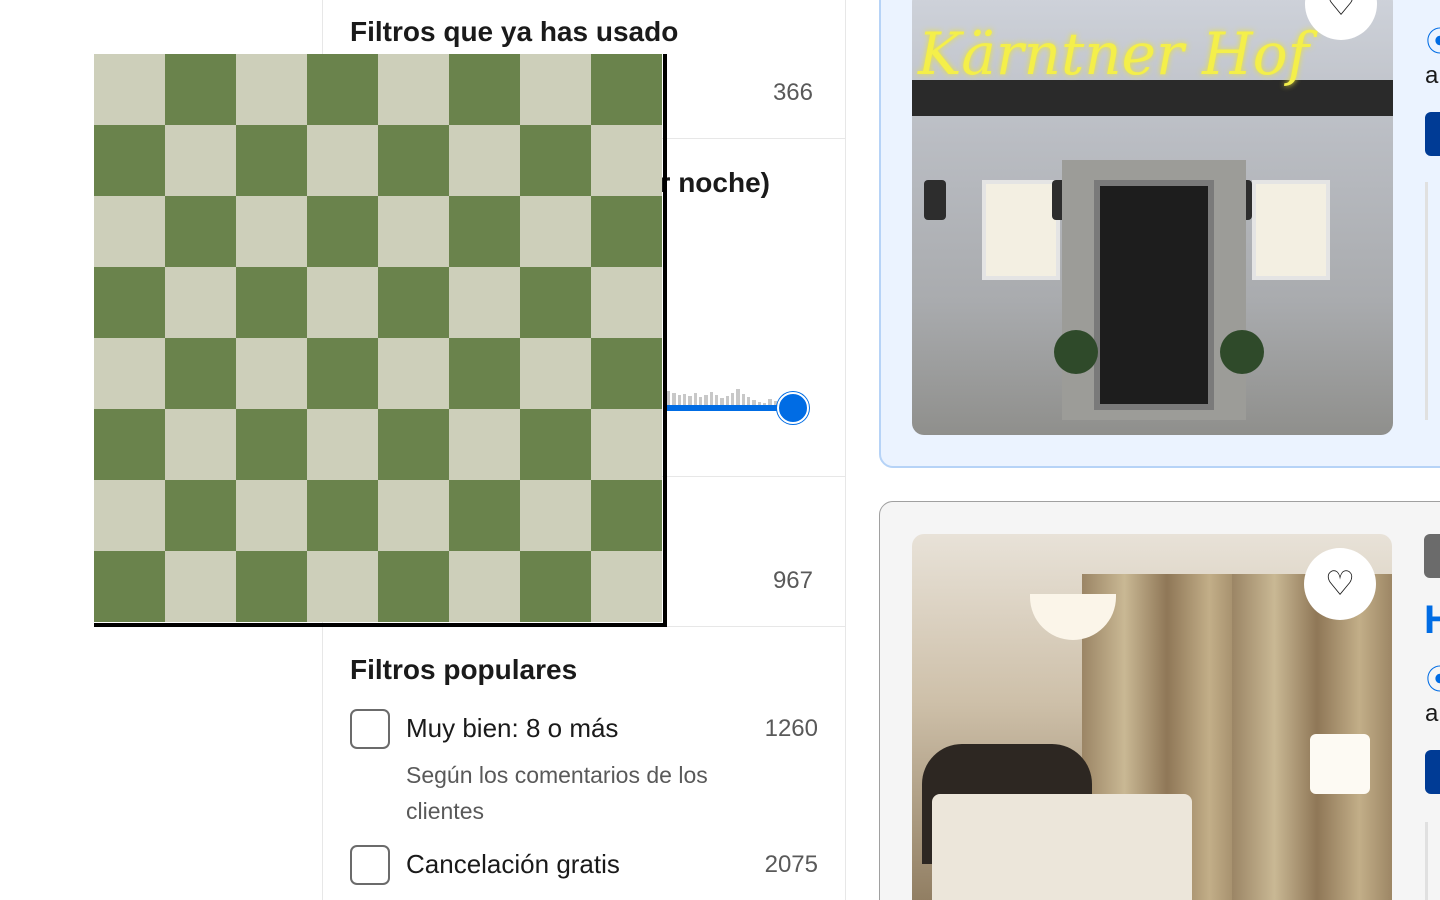 The image size is (1440, 900). I want to click on popular-filters-title: Filtros populares, so click(464, 669).